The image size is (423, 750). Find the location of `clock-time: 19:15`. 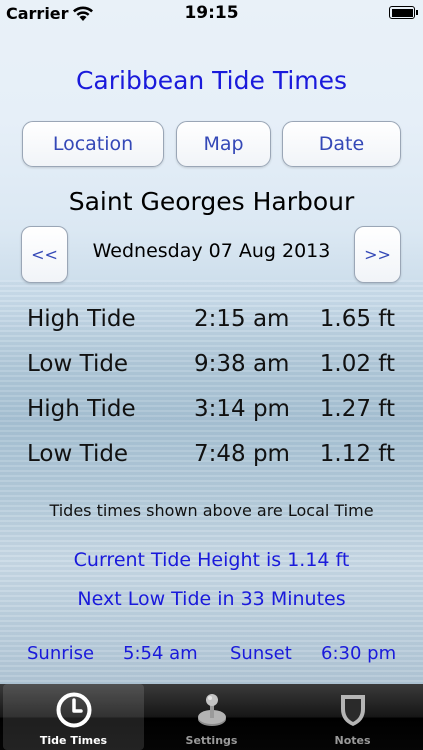

clock-time: 19:15 is located at coordinates (211, 13).